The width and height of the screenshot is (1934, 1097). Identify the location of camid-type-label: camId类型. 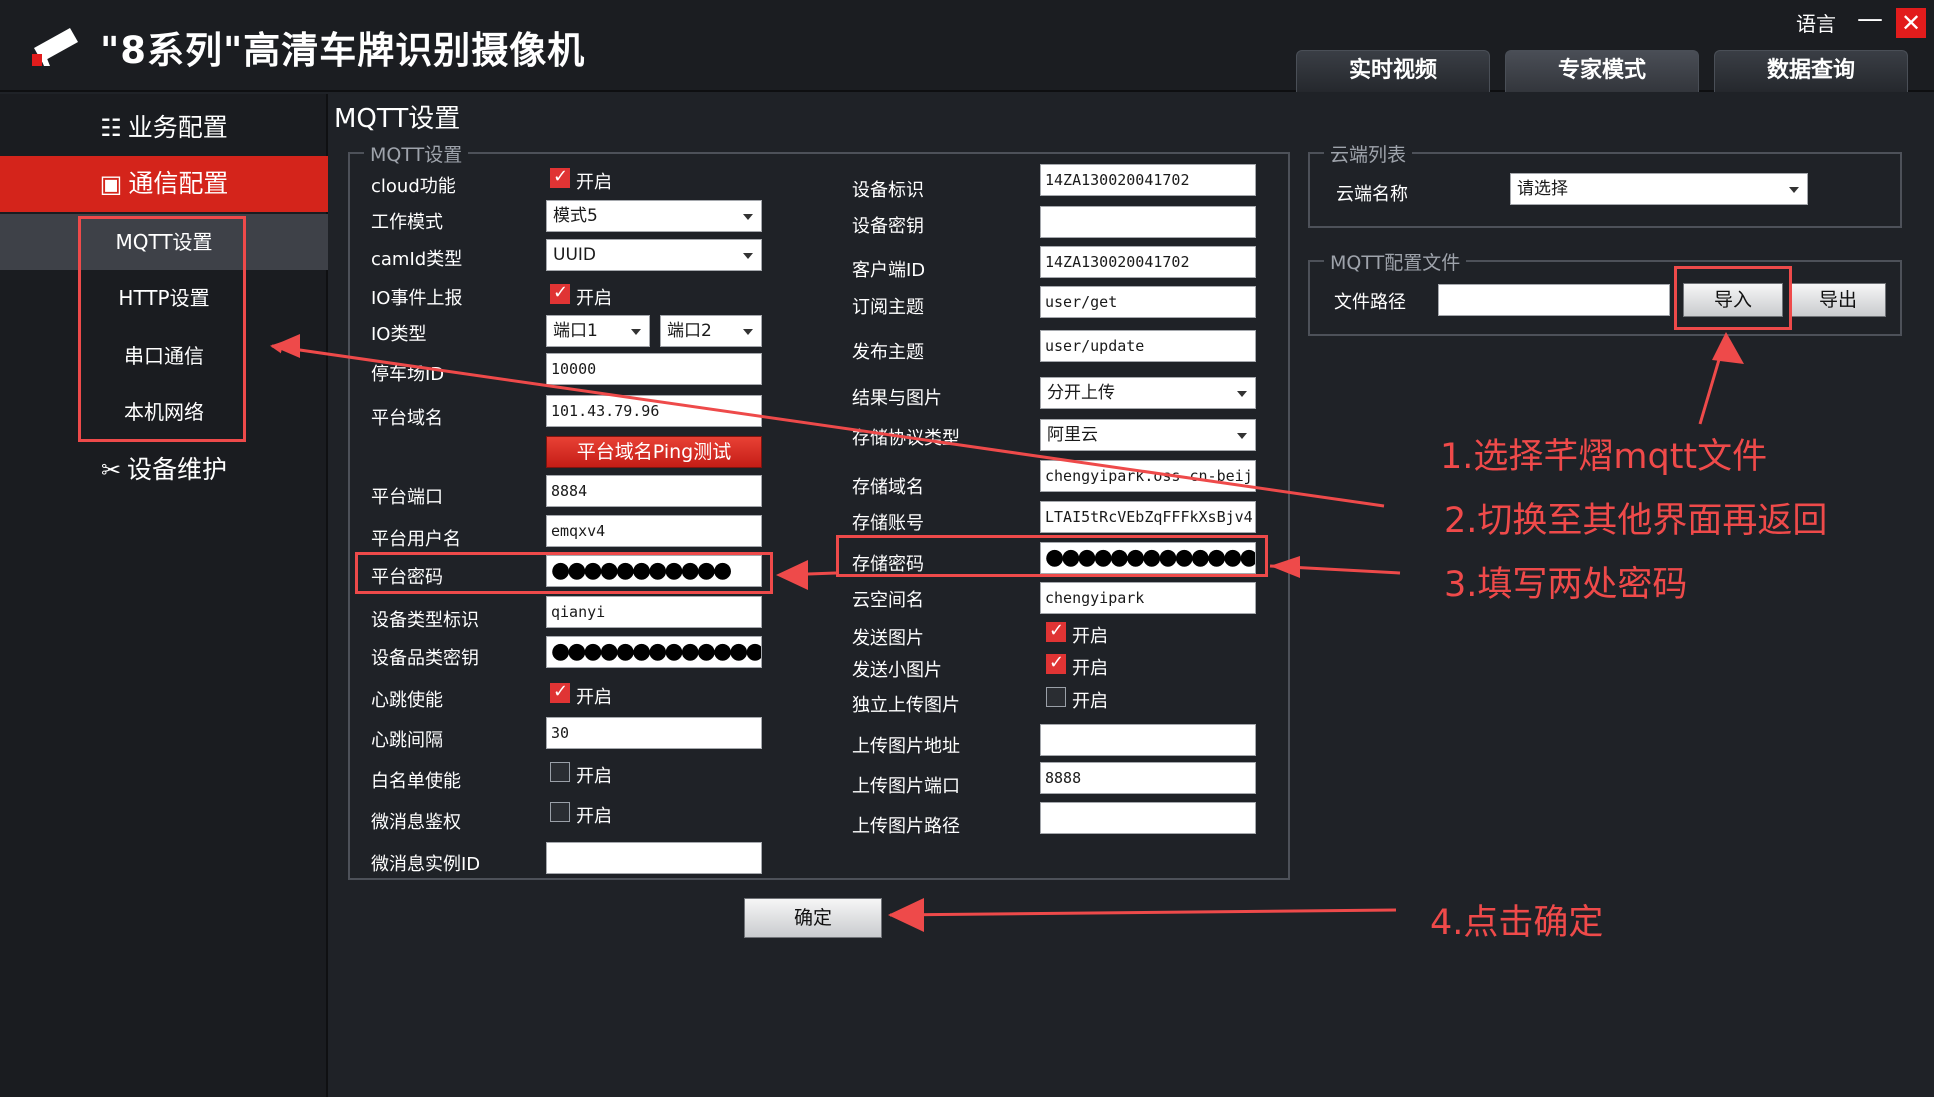
(417, 259).